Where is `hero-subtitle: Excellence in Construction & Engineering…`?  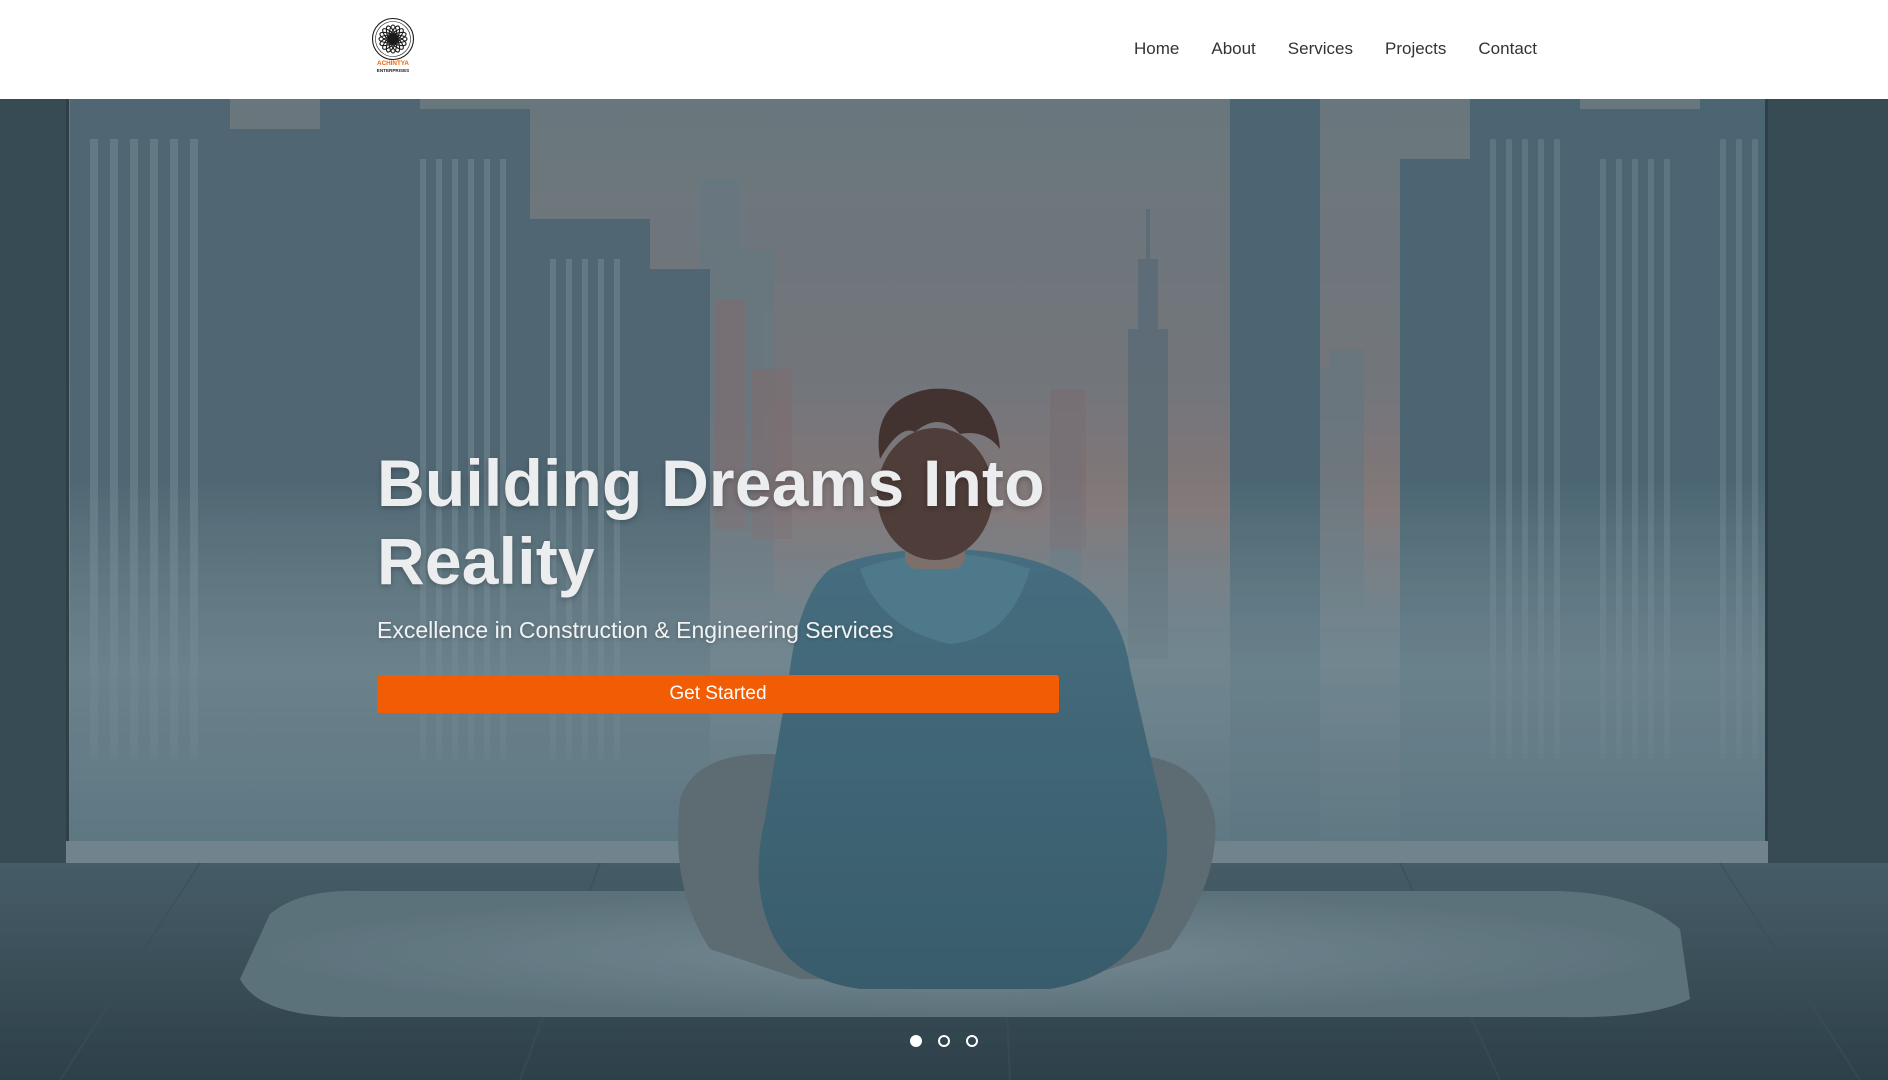 hero-subtitle: Excellence in Construction & Engineering… is located at coordinates (635, 630).